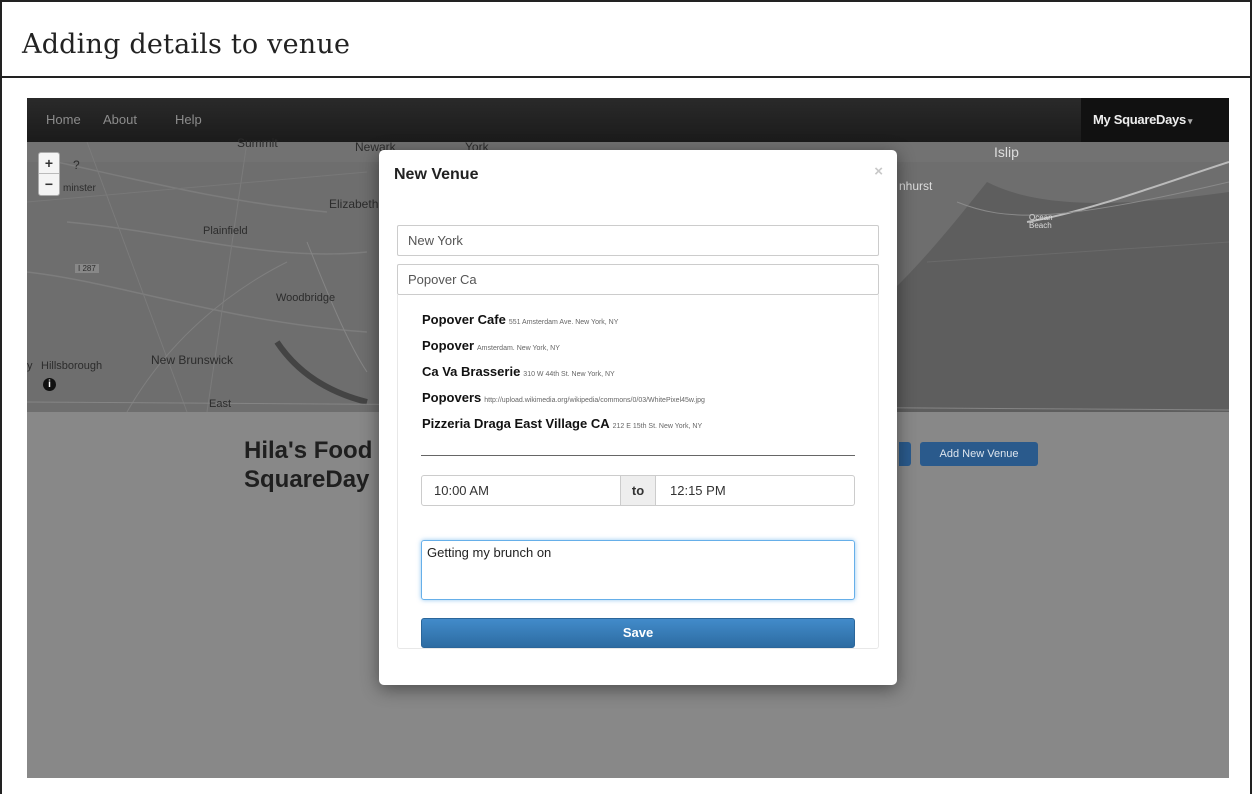 The width and height of the screenshot is (1252, 794). I want to click on city-input: New York, so click(638, 240).